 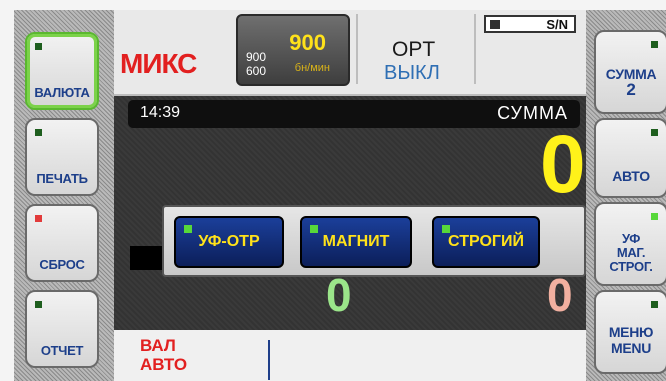 I want to click on detection-mode-button: УФ МАГ. СТРОГ., so click(x=630, y=244).